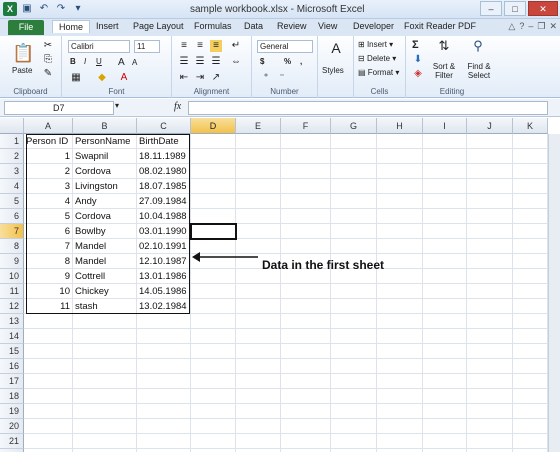 The image size is (560, 452). I want to click on help-icon: ?, so click(521, 26).